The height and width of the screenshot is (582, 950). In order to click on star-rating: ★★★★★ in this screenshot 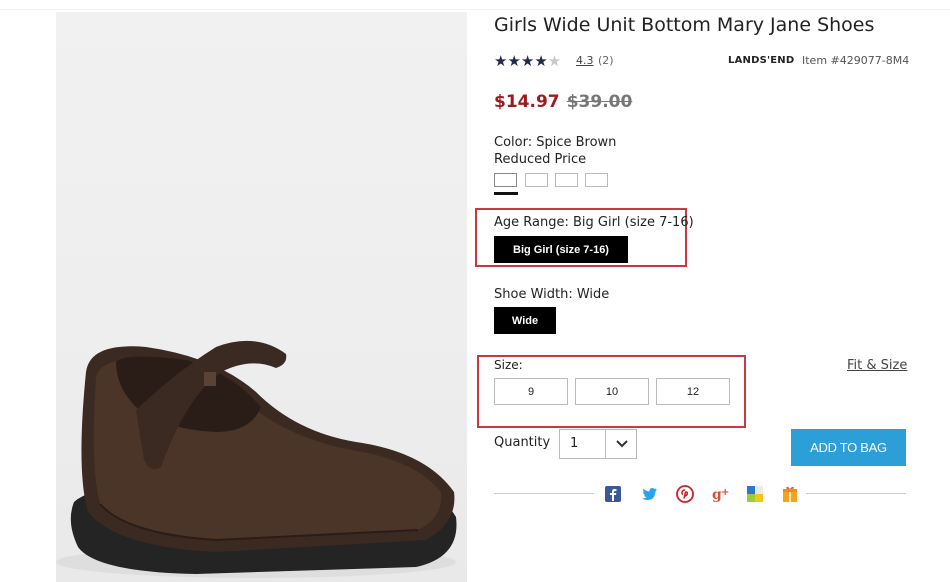, I will do `click(527, 61)`.